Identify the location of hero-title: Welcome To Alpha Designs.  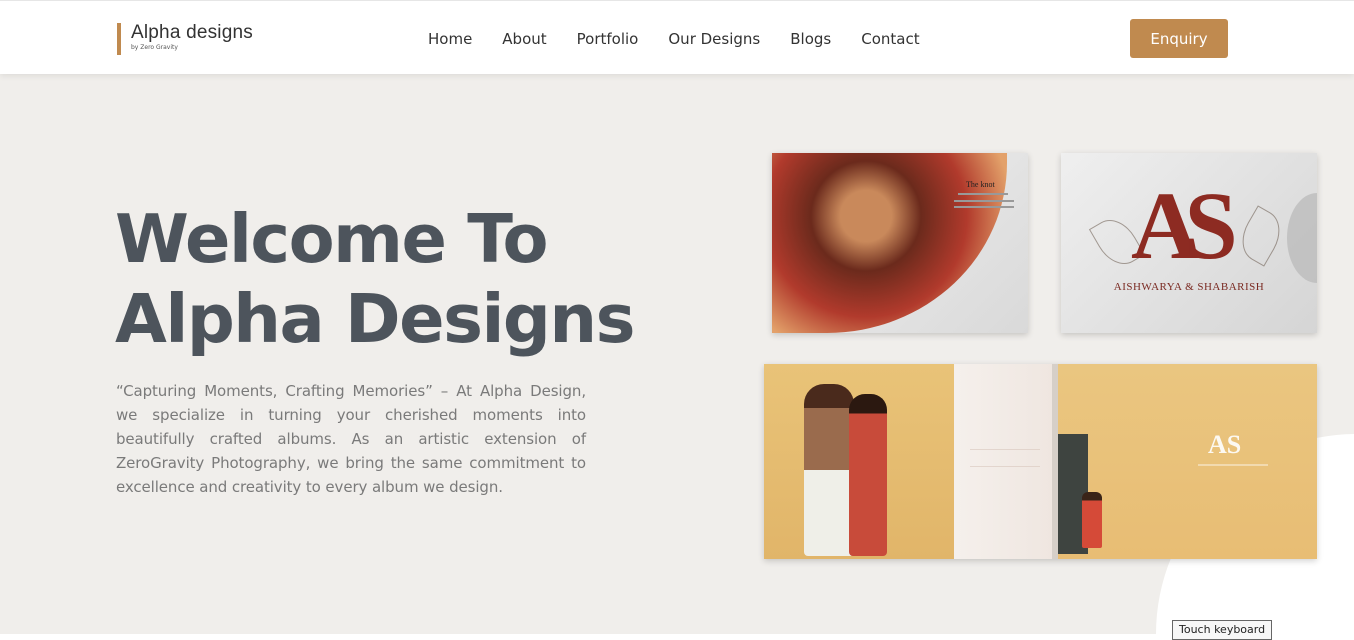
(375, 279).